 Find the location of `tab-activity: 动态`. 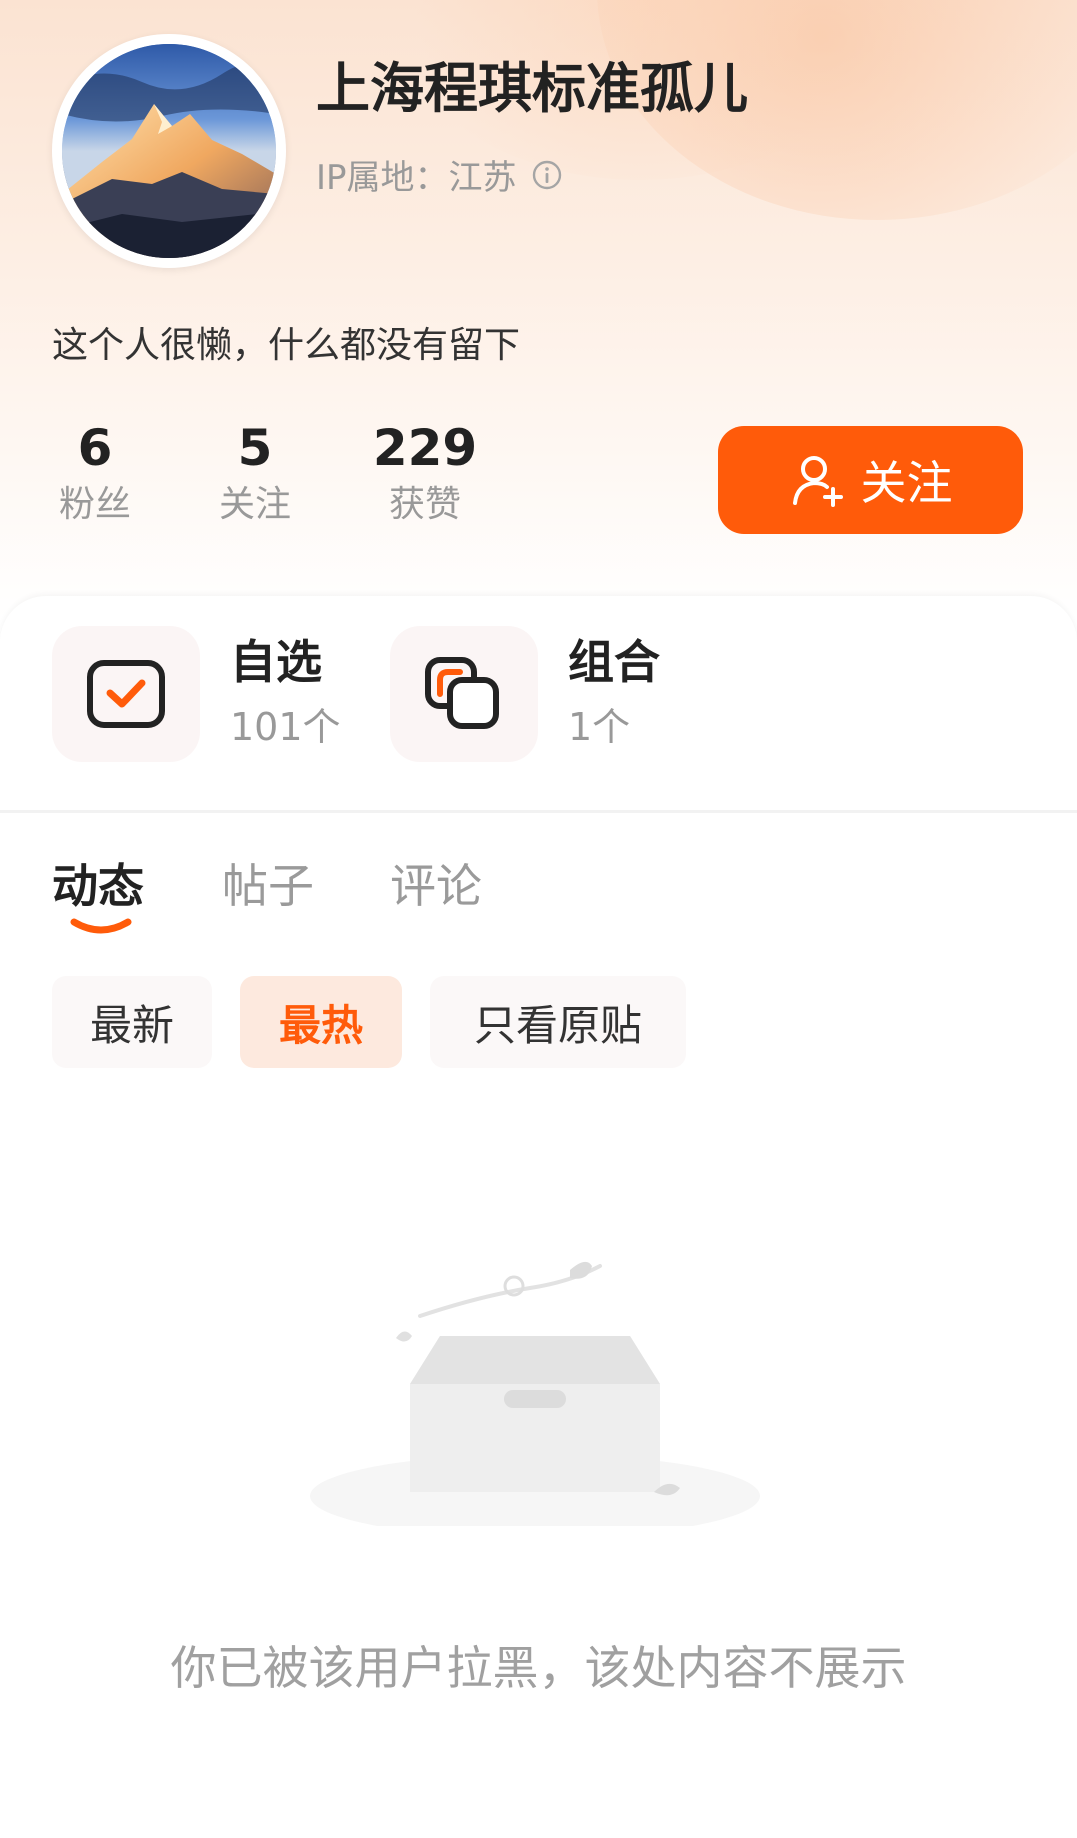

tab-activity: 动态 is located at coordinates (98, 883).